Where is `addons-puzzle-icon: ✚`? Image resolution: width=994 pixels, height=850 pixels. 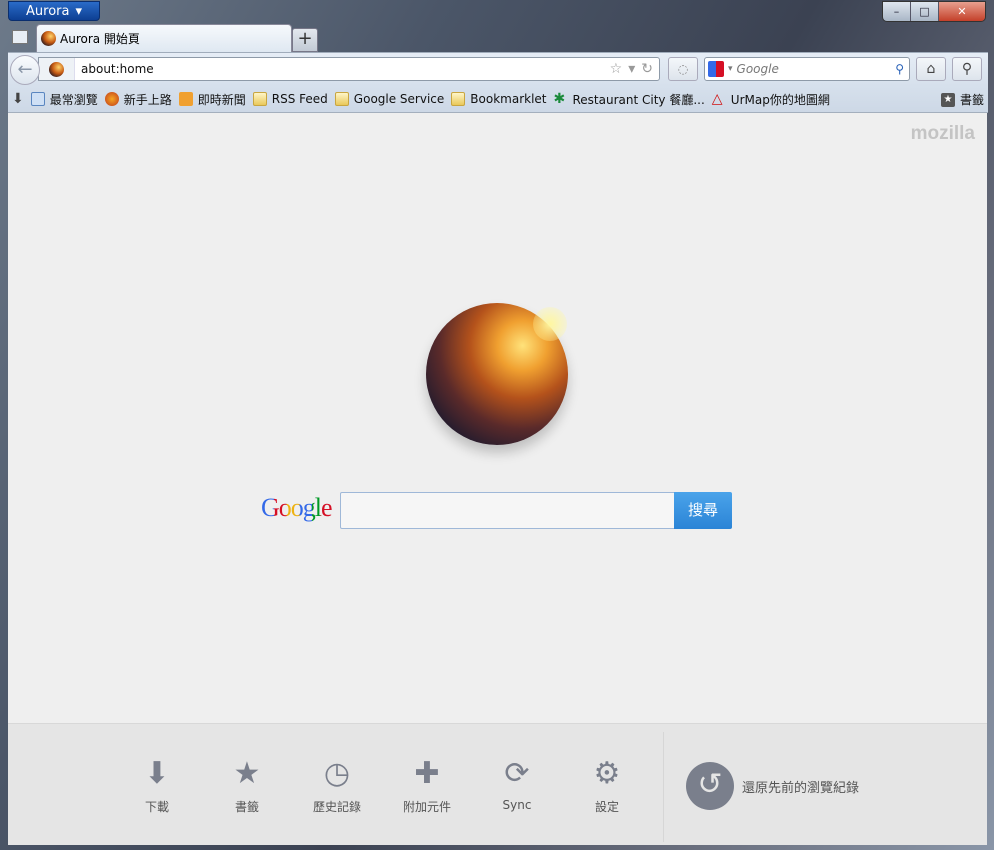
addons-puzzle-icon: ✚ is located at coordinates (427, 773).